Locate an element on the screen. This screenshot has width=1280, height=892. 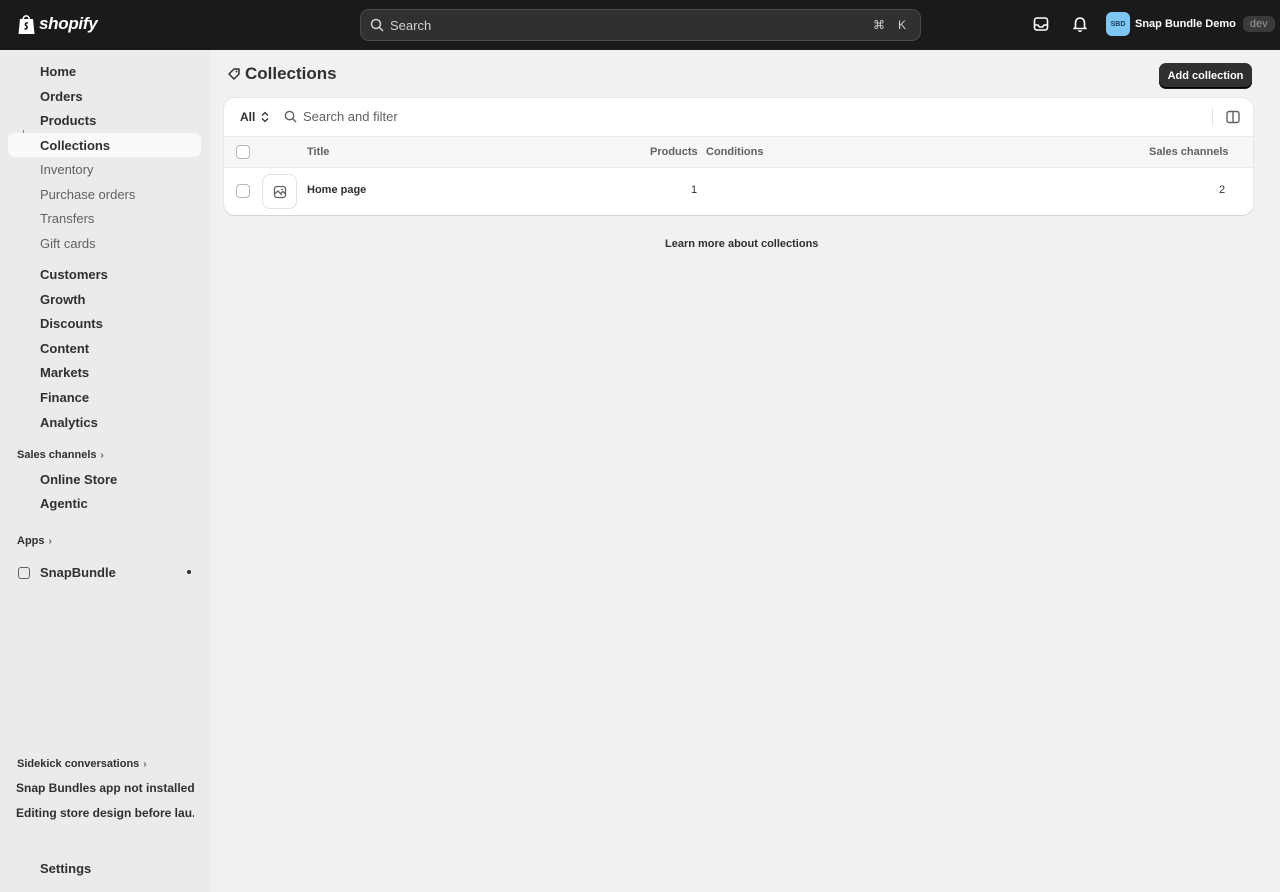
sidebar-item-snapbundle: SnapBundle is located at coordinates (104, 572).